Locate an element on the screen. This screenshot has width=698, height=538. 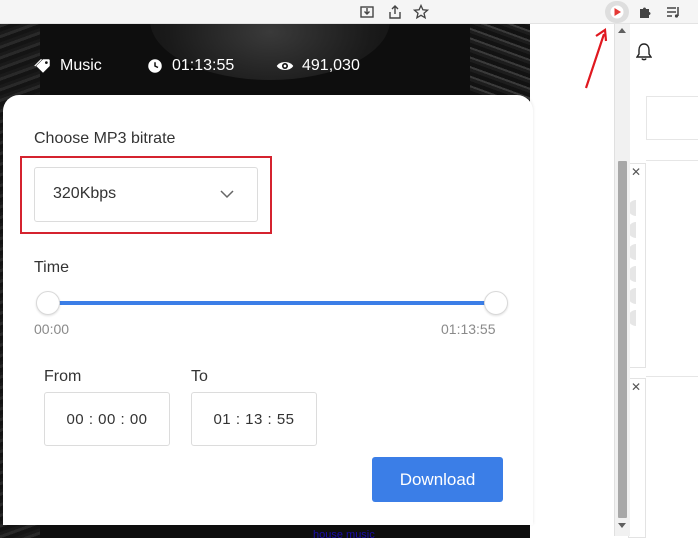
house-music-link: house music is located at coordinates (344, 533).